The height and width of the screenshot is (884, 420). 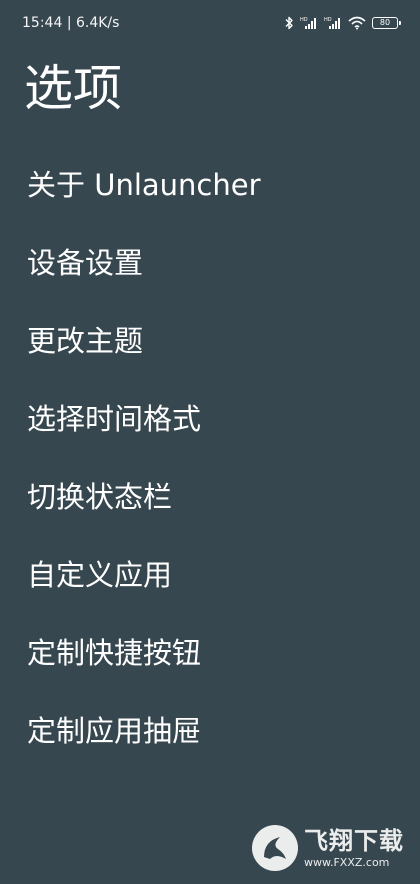 What do you see at coordinates (144, 497) in the screenshot?
I see `menu-item-toggle-status-bar: 切换状态栏` at bounding box center [144, 497].